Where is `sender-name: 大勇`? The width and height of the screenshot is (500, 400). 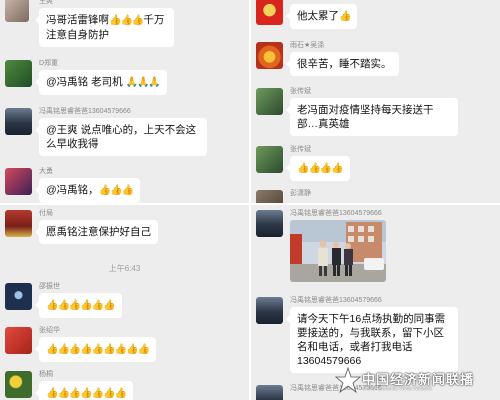
sender-name: 大勇 is located at coordinates (46, 171).